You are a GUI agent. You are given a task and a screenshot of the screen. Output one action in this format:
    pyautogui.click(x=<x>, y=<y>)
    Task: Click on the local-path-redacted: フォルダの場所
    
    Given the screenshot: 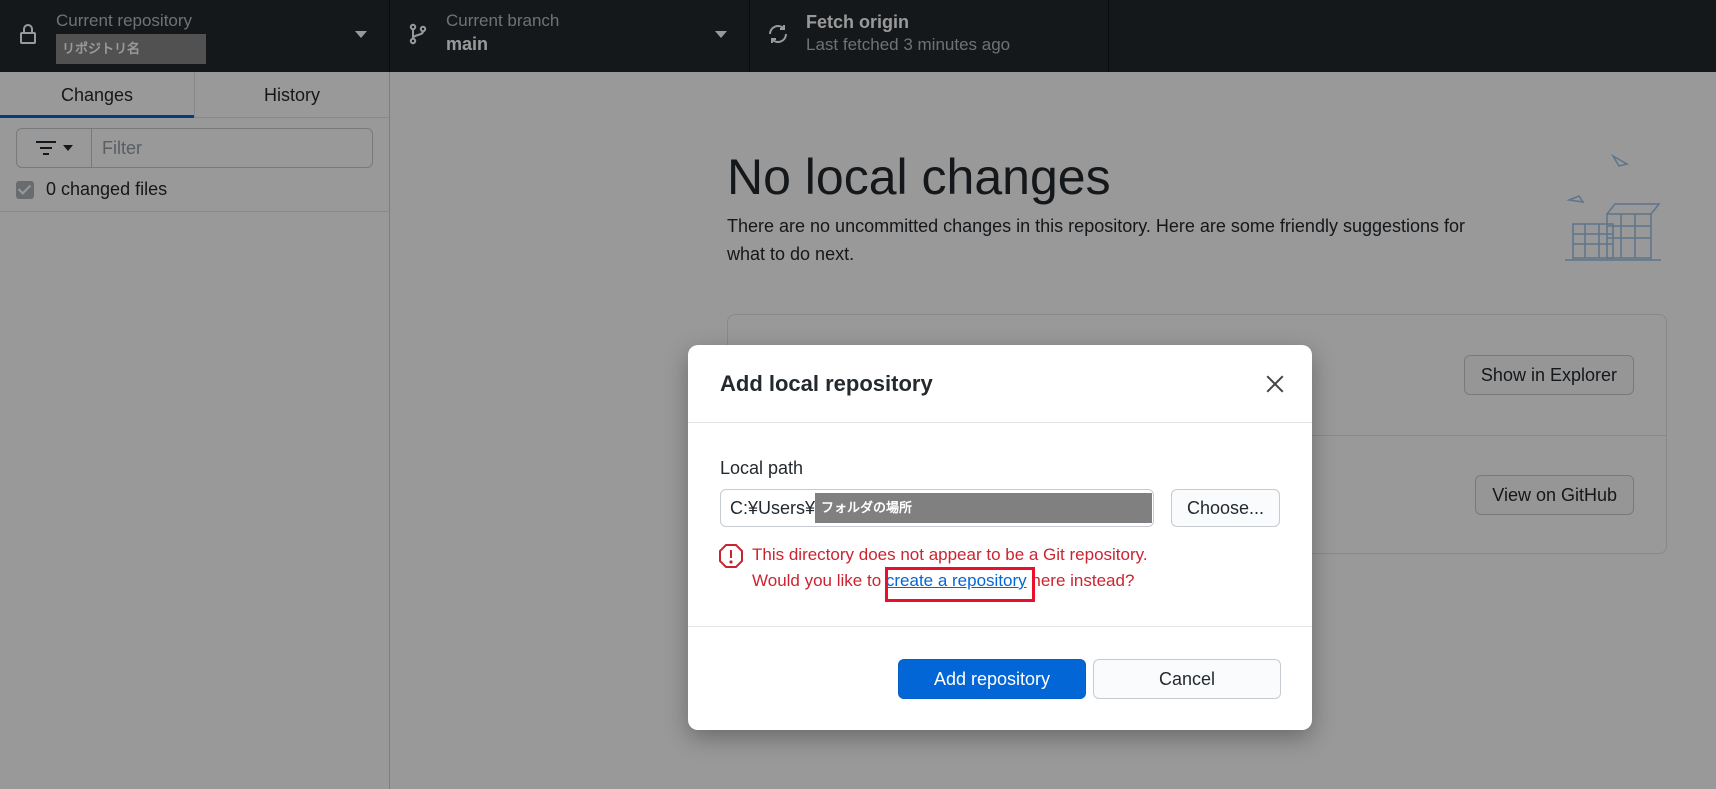 What is the action you would take?
    pyautogui.click(x=983, y=508)
    